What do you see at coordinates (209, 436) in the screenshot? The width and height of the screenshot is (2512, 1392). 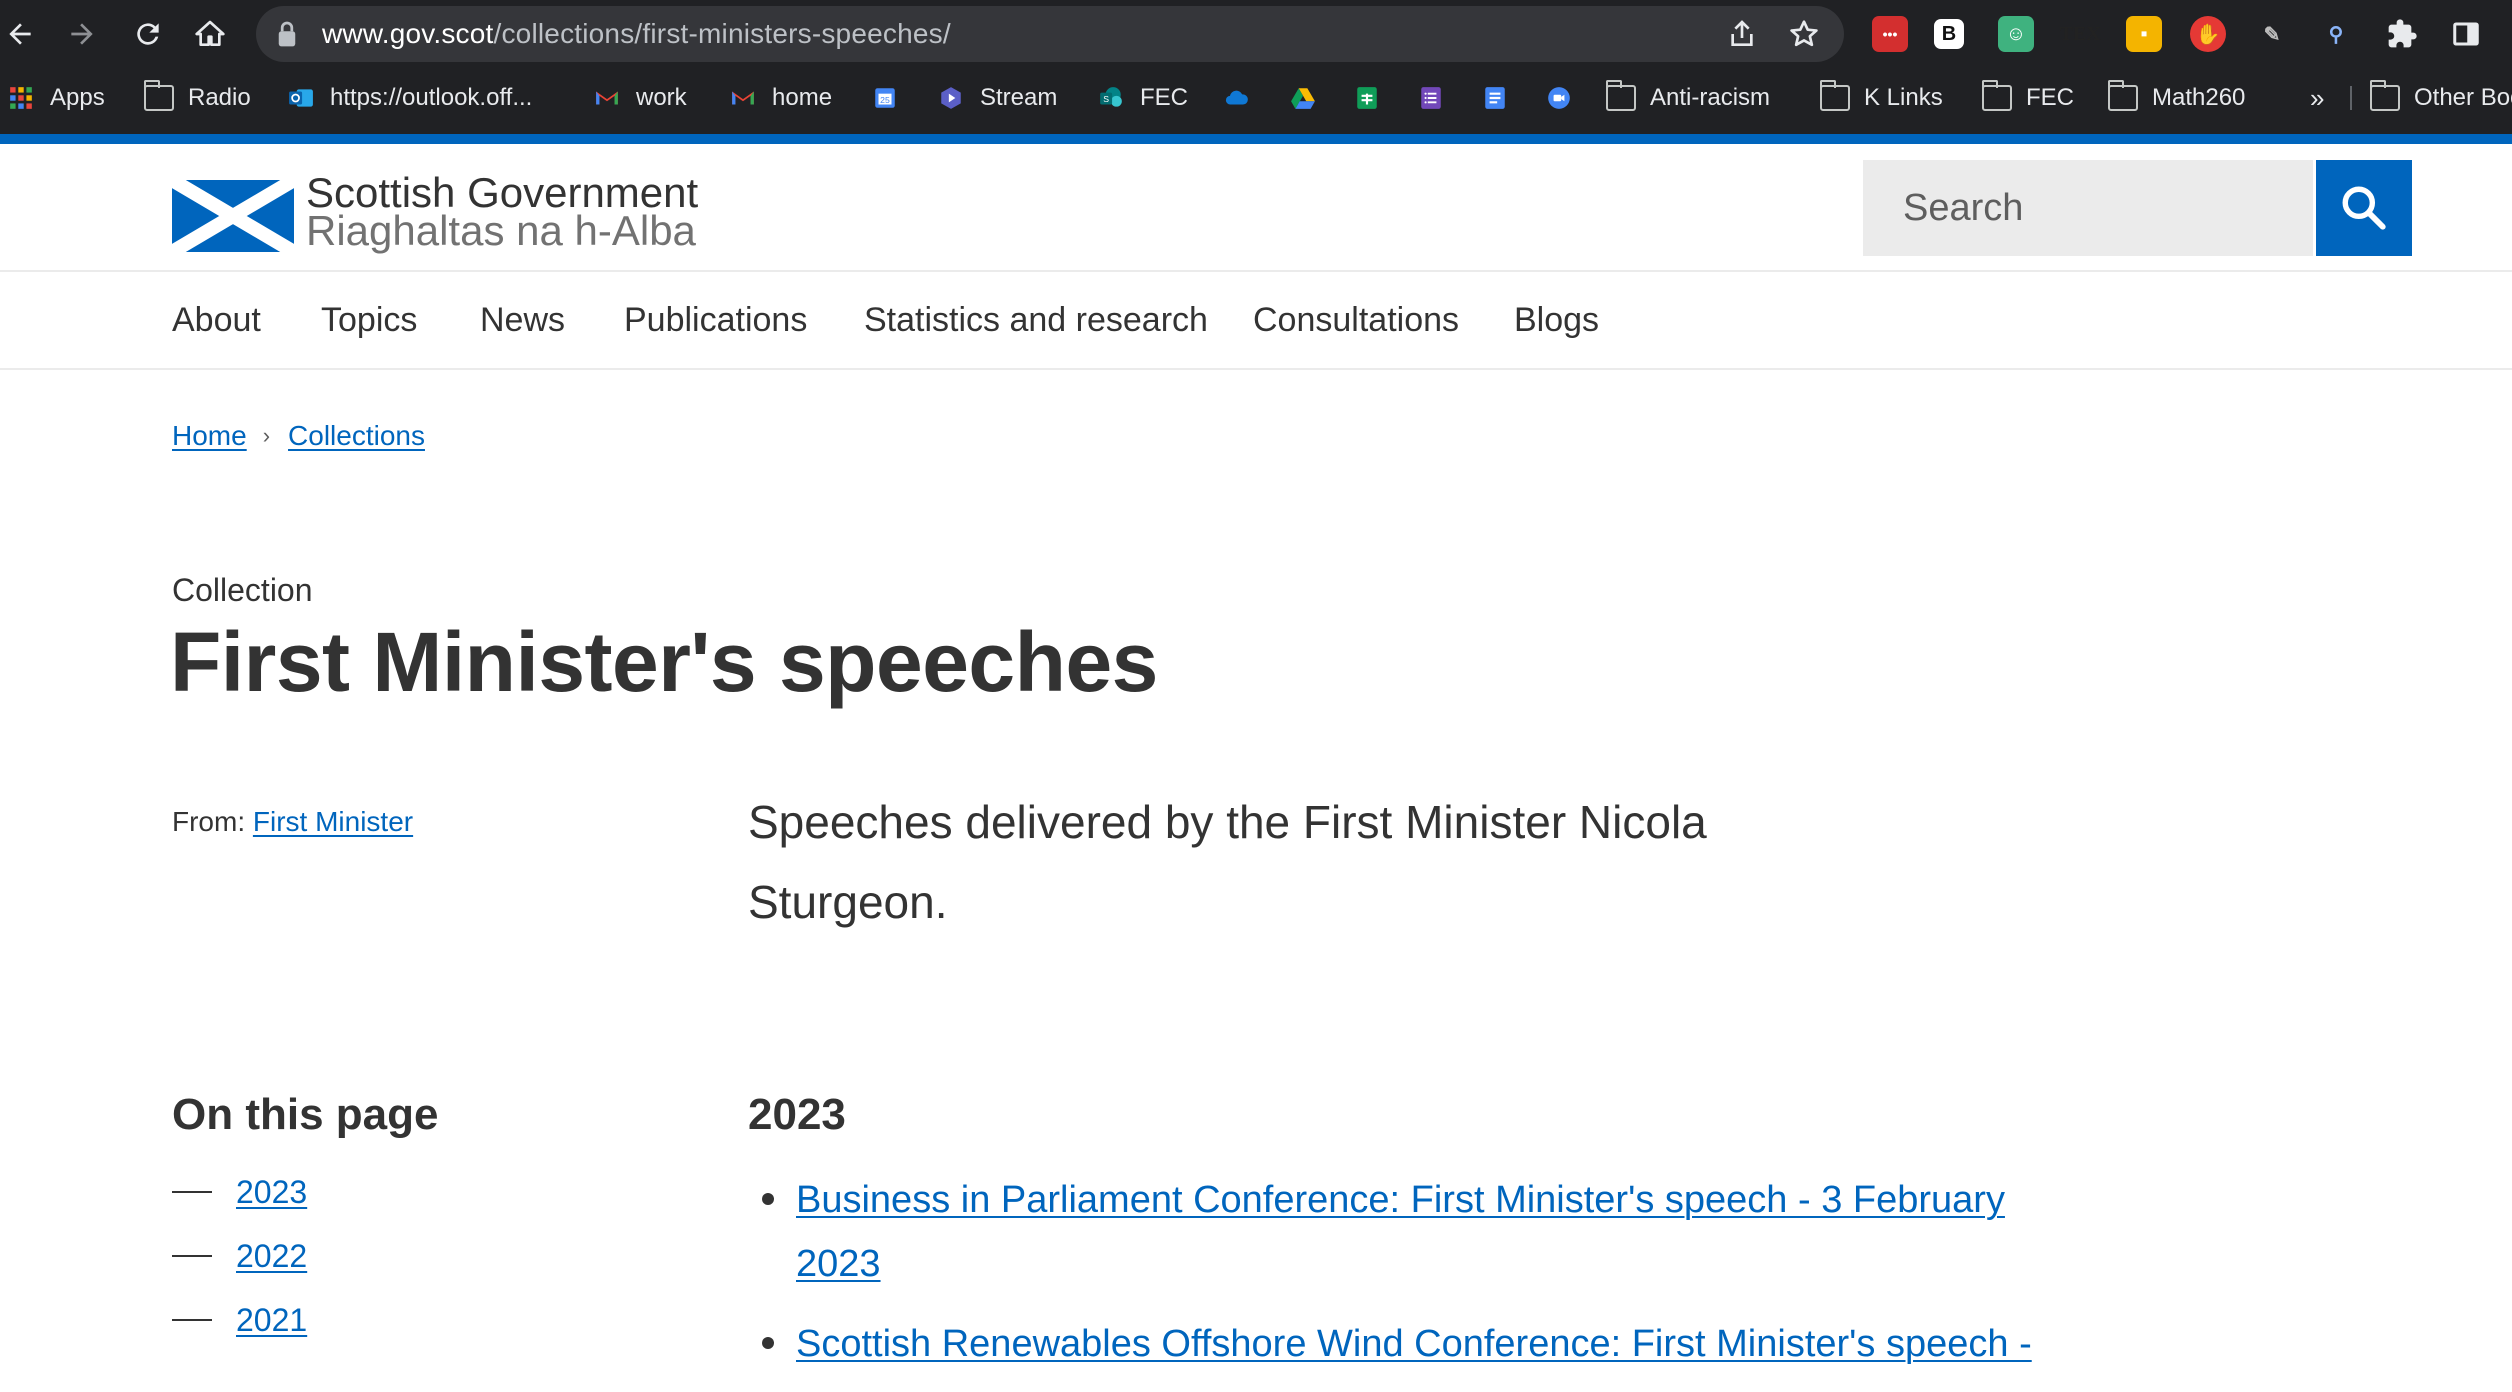 I see `breadcrumb-home-link: Home` at bounding box center [209, 436].